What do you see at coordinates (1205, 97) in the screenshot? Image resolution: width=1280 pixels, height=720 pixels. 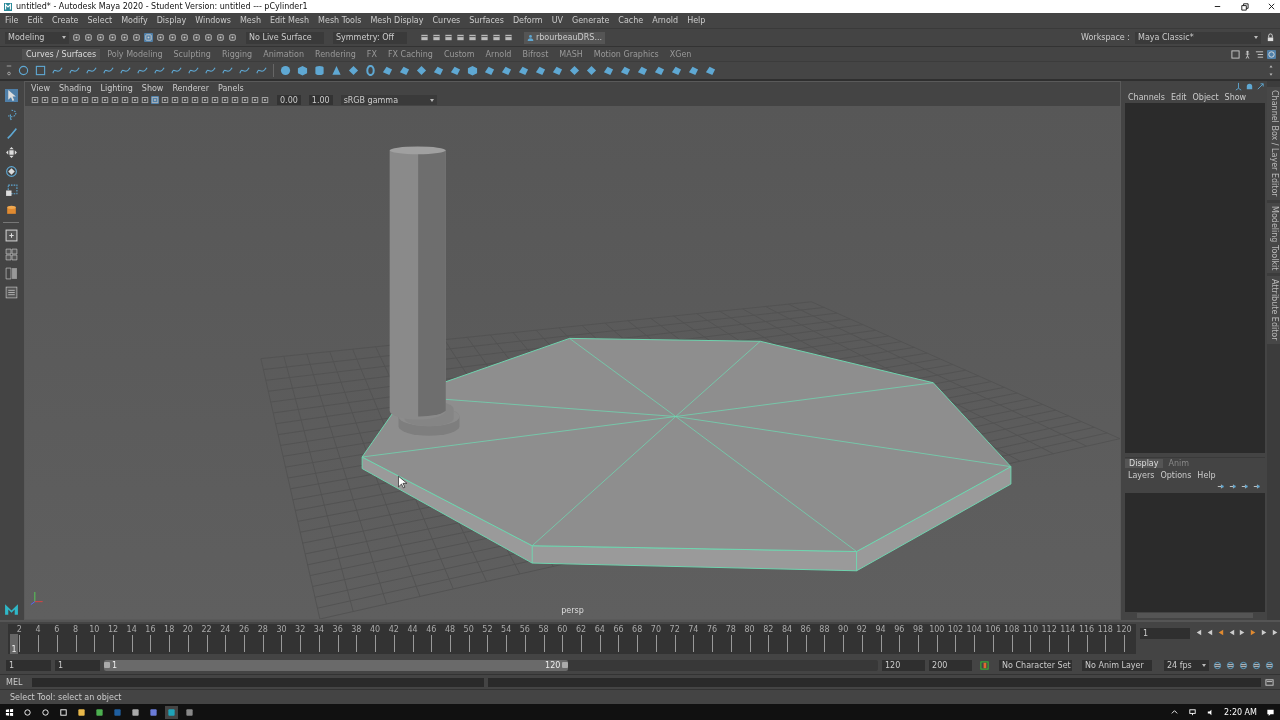 I see `channel-box-menu-item: Object` at bounding box center [1205, 97].